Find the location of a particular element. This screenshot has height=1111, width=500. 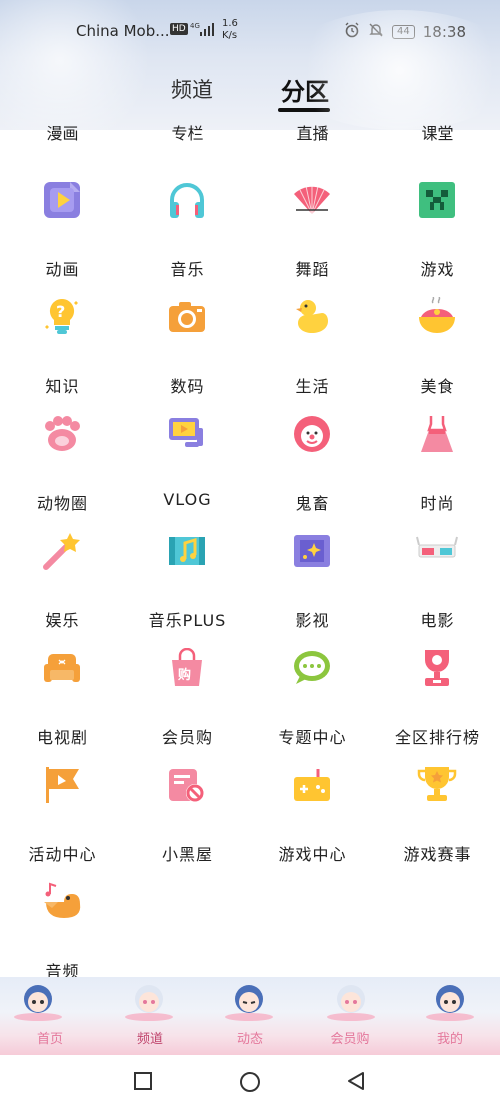

tab-zones: 分区 is located at coordinates (305, 89).